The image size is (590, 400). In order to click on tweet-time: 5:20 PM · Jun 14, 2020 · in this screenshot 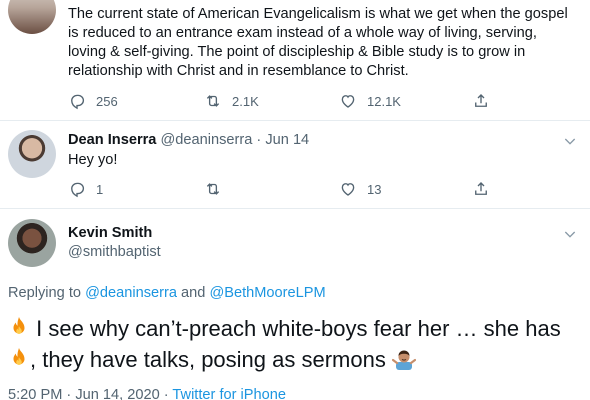, I will do `click(90, 393)`.